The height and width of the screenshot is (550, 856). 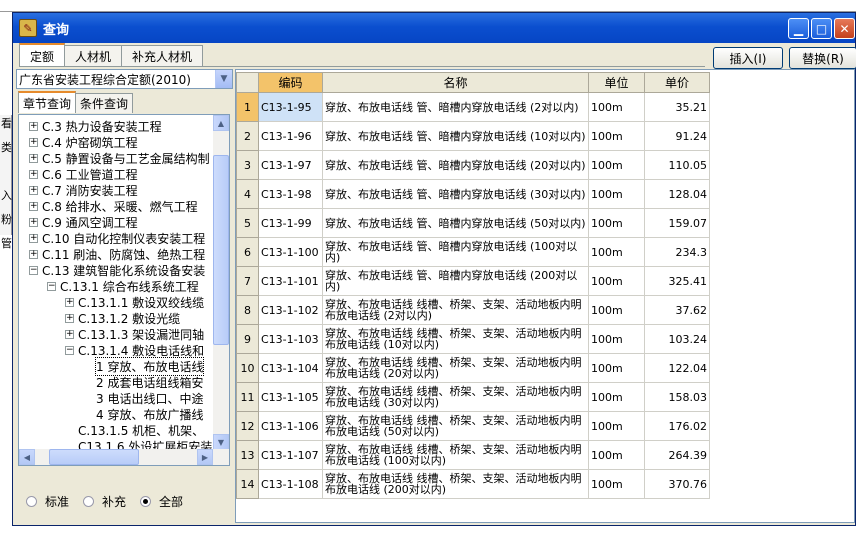 What do you see at coordinates (290, 82) in the screenshot?
I see `column-header-code: 编码` at bounding box center [290, 82].